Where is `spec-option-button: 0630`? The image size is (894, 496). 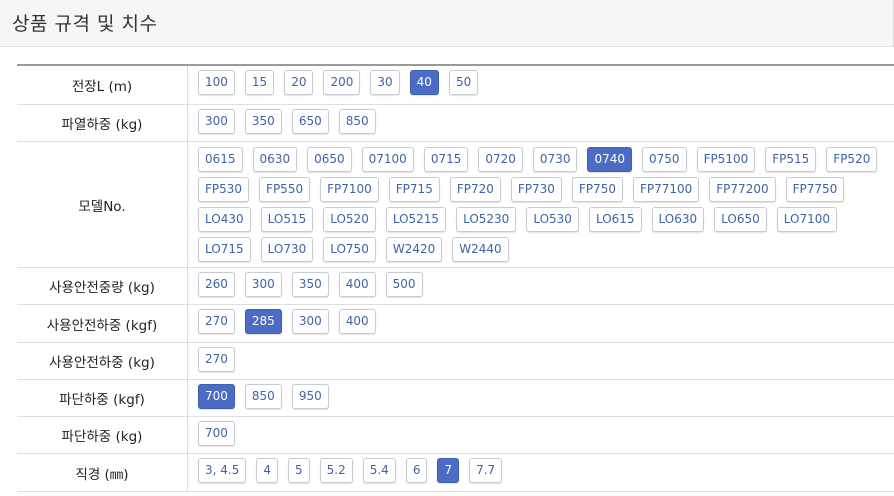 spec-option-button: 0630 is located at coordinates (275, 159).